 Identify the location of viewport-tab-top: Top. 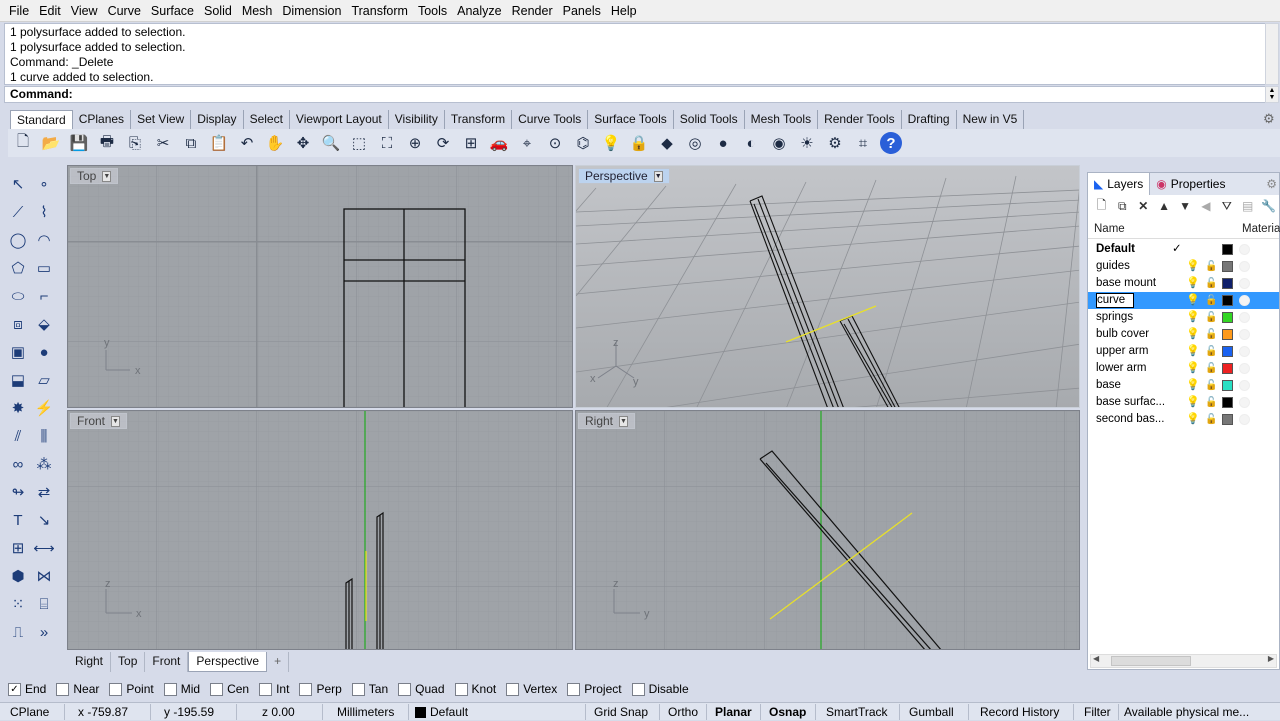
(128, 662).